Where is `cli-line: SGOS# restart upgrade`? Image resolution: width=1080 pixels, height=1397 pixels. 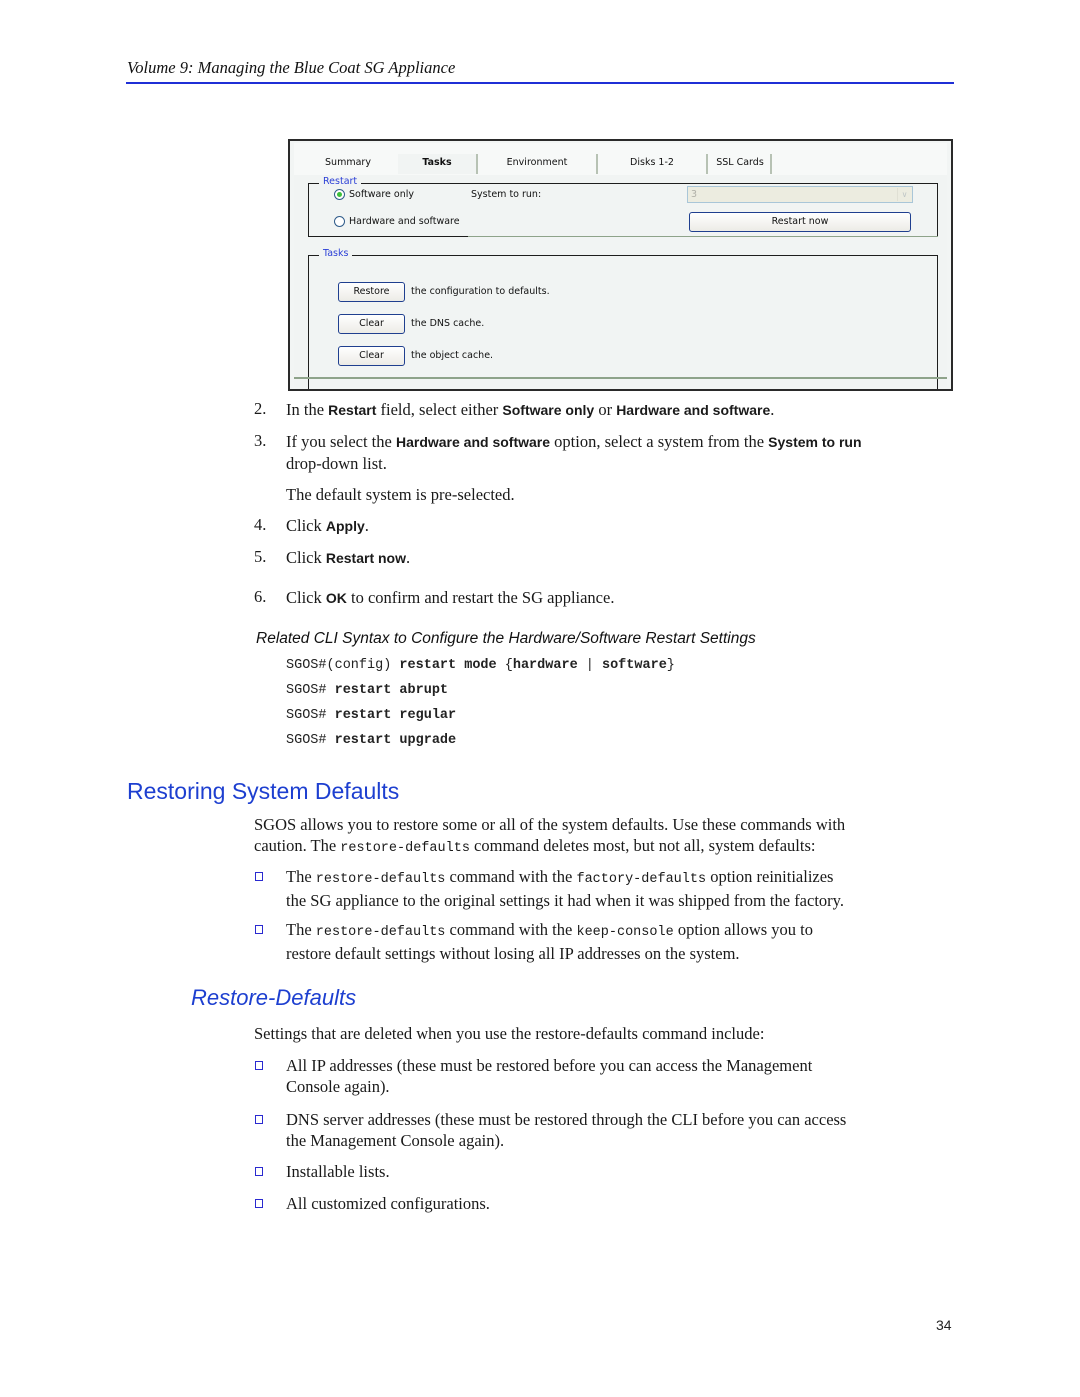
cli-line: SGOS# restart upgrade is located at coordinates (371, 740).